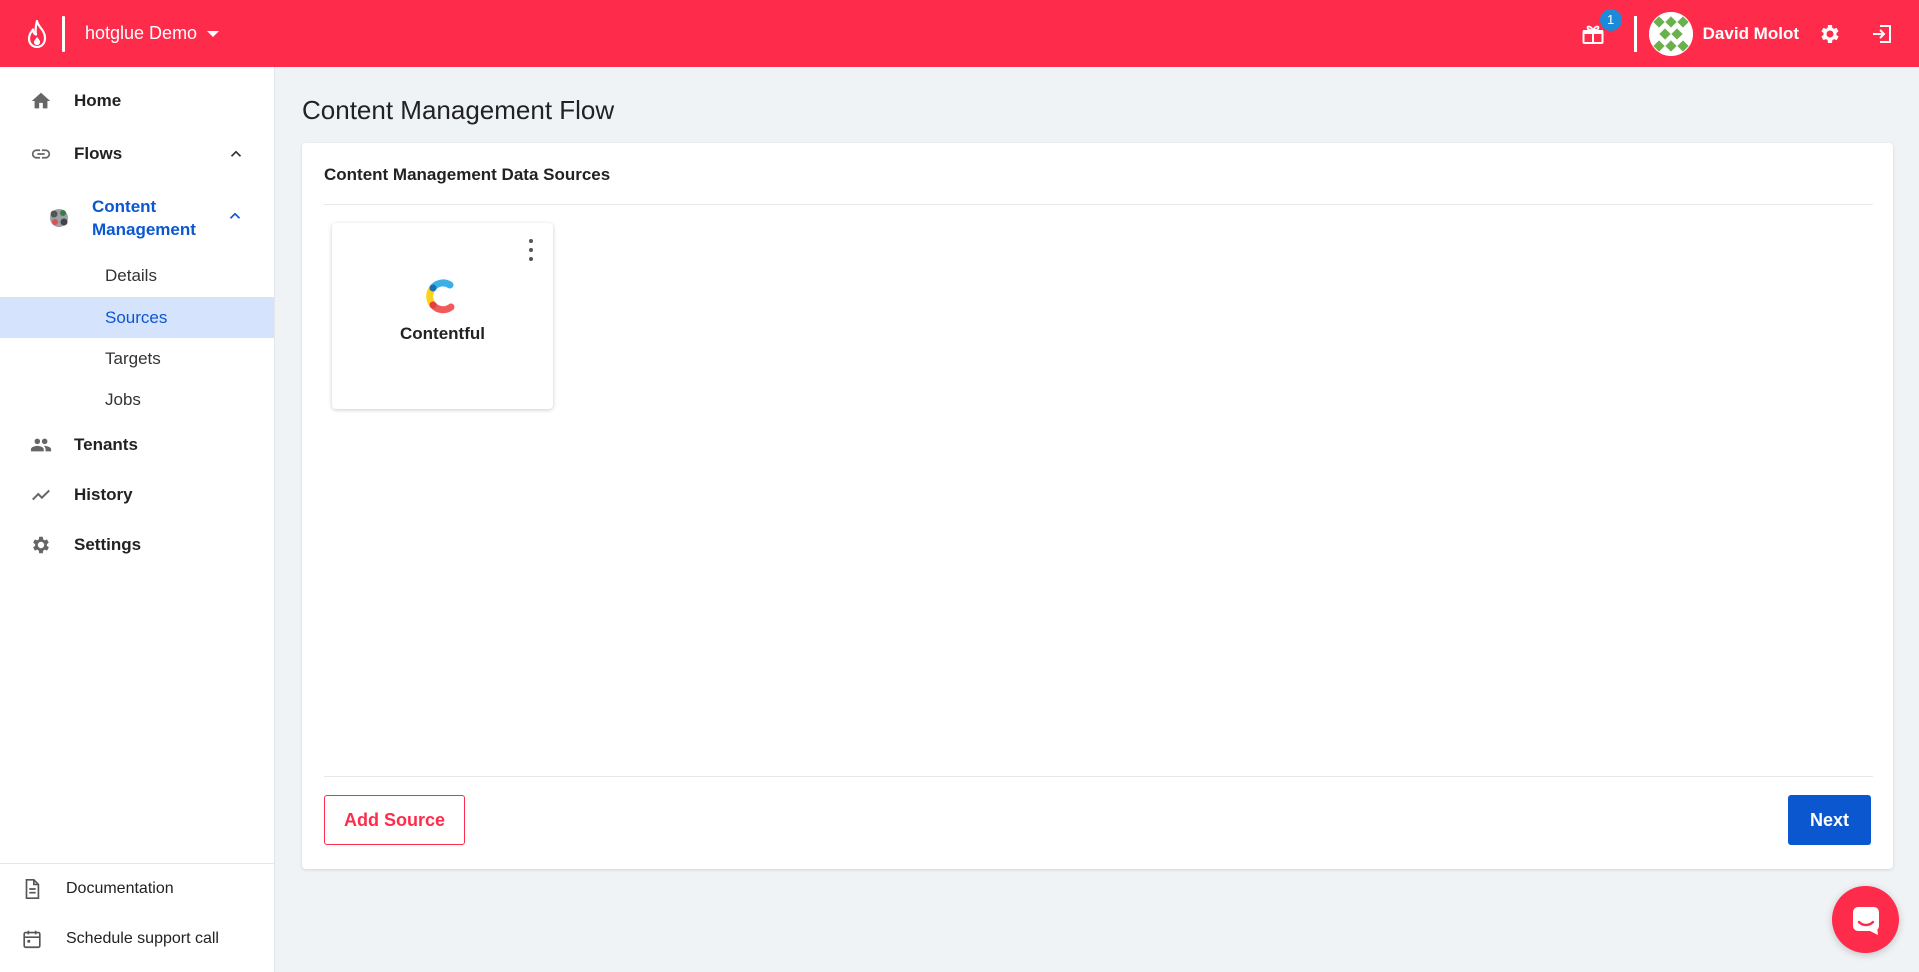 This screenshot has height=972, width=1919. I want to click on sidebar-item-history: History, so click(137, 495).